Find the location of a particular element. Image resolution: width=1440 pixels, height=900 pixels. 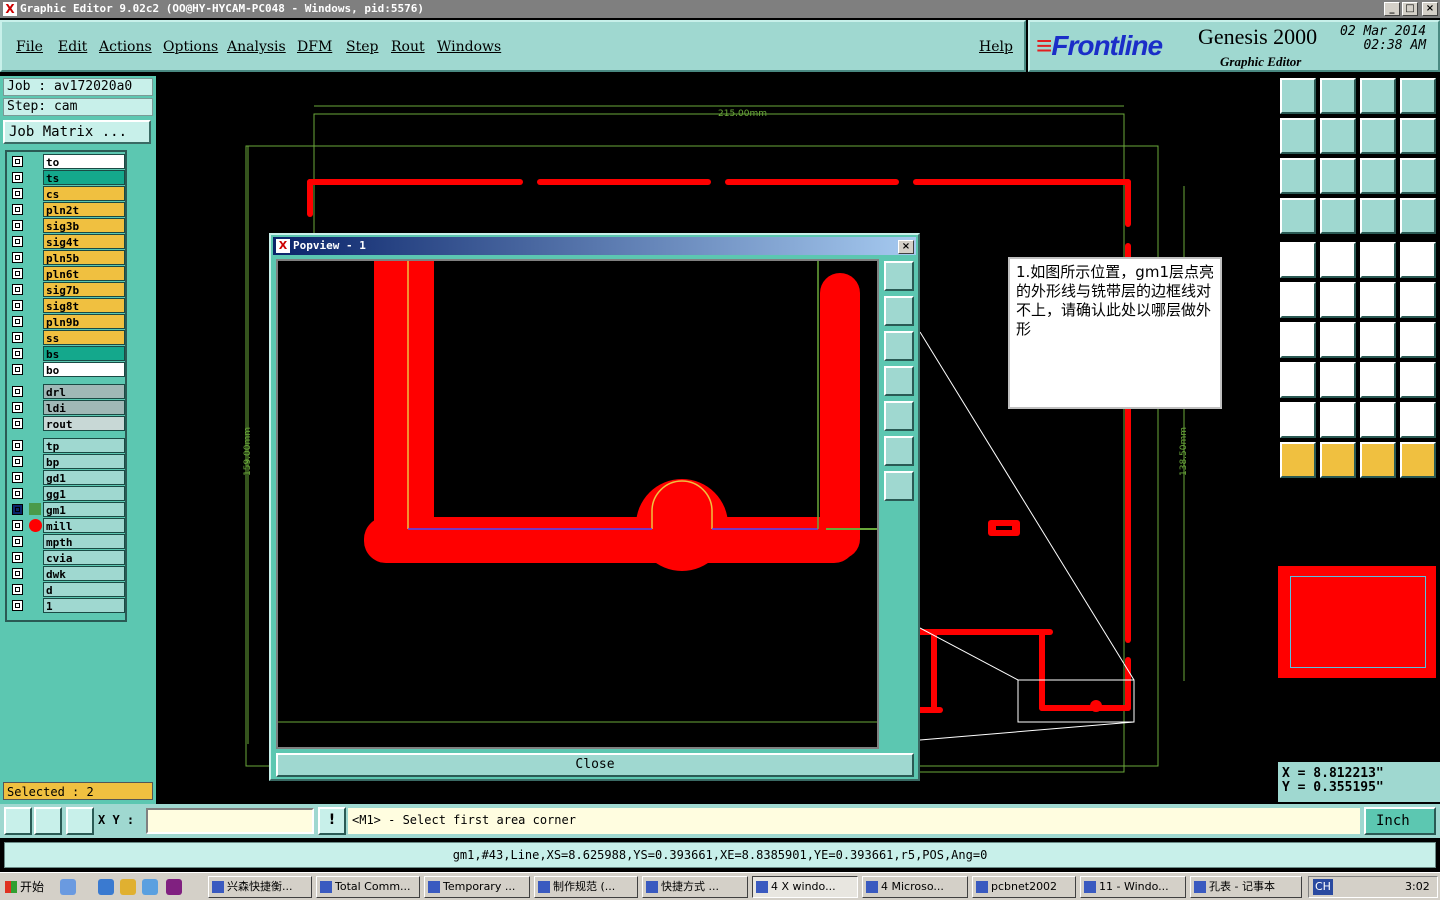

layer-row-bo: bo is located at coordinates (67, 369).